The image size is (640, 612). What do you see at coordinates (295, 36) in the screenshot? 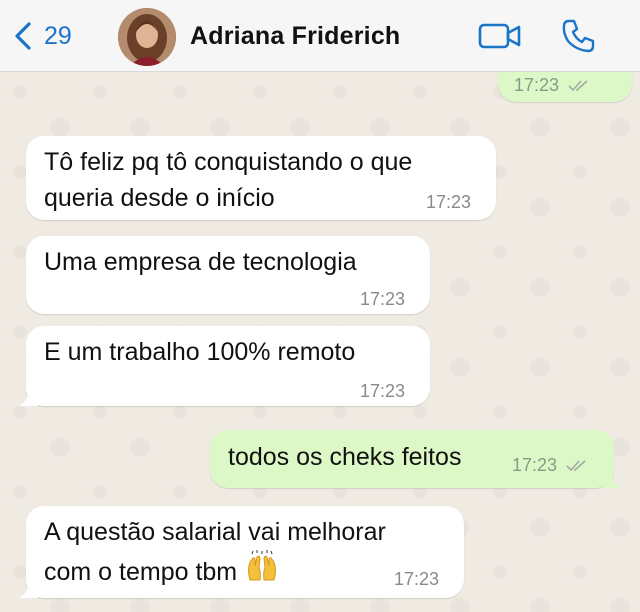
I see `contact-name: Adriana Friderich` at bounding box center [295, 36].